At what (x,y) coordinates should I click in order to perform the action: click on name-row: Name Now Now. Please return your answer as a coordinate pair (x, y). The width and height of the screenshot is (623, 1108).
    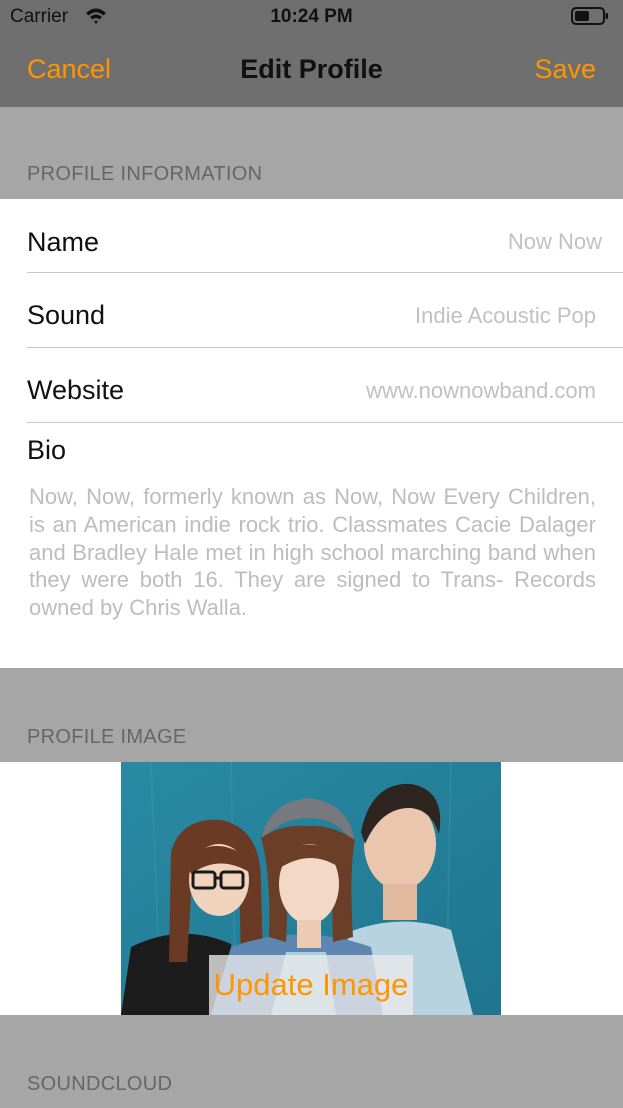
    Looking at the image, I should click on (325, 236).